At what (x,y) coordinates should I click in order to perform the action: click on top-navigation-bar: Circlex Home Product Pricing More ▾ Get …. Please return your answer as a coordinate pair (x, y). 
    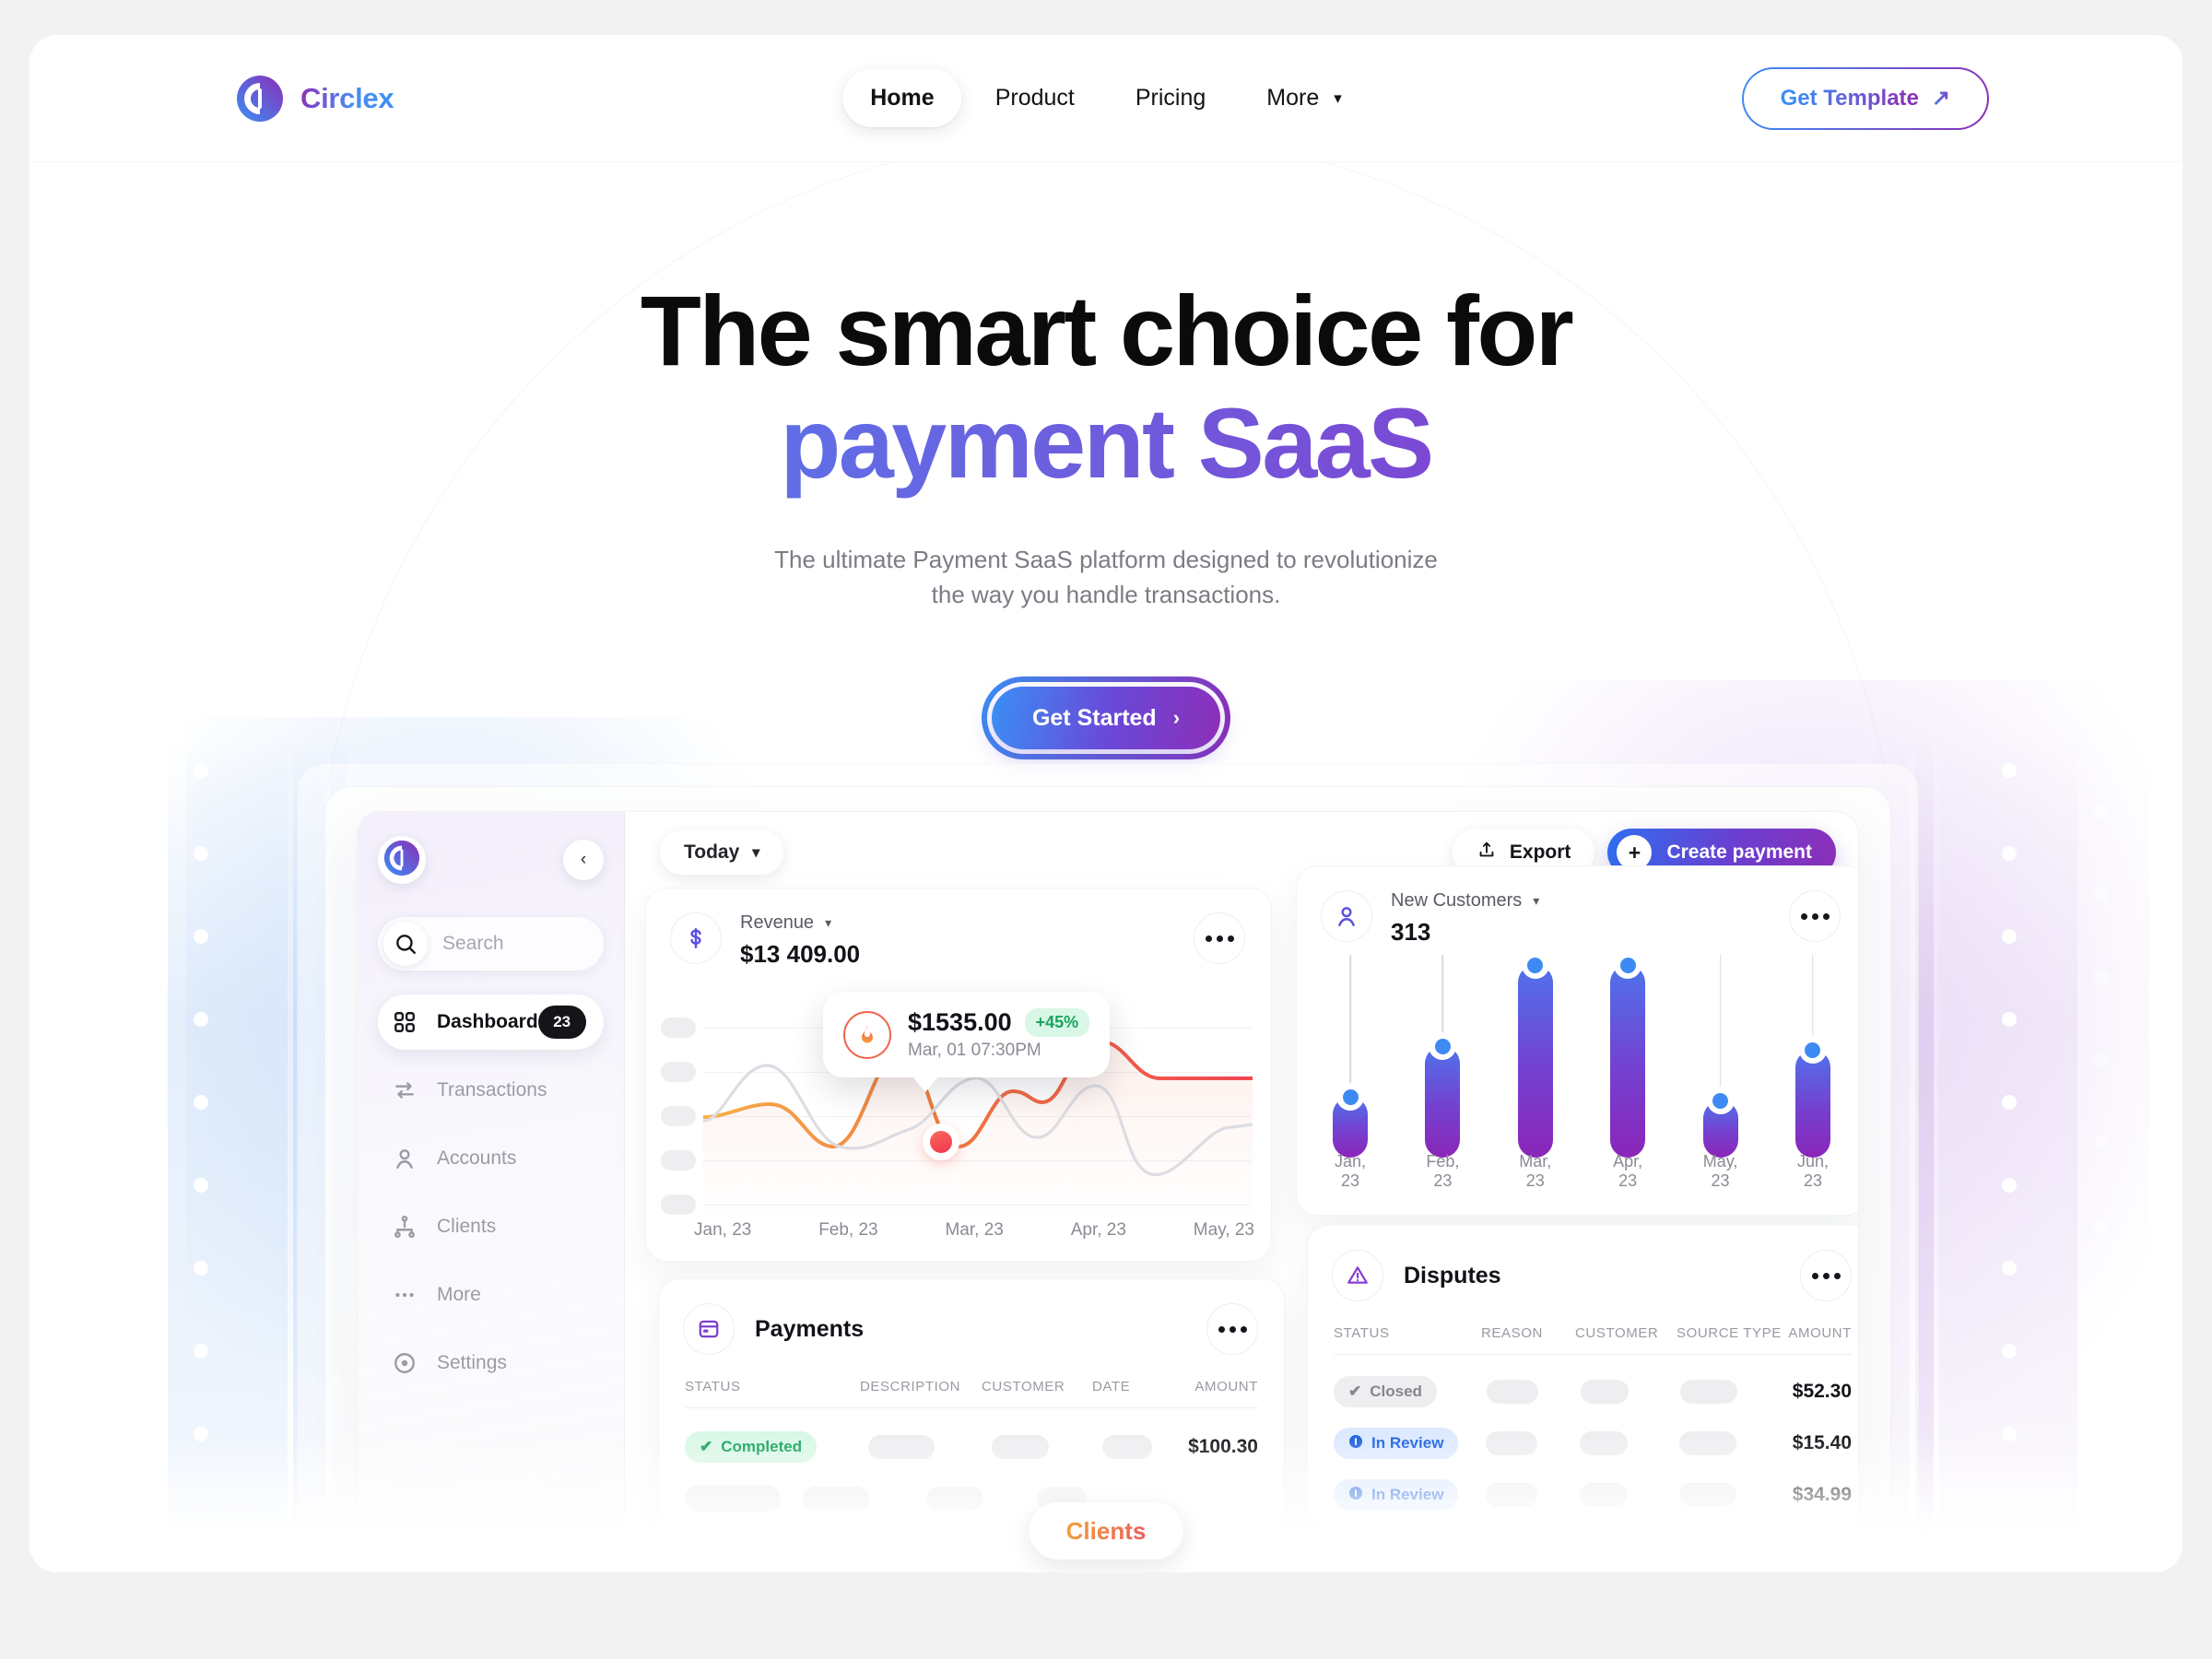
    Looking at the image, I should click on (1106, 98).